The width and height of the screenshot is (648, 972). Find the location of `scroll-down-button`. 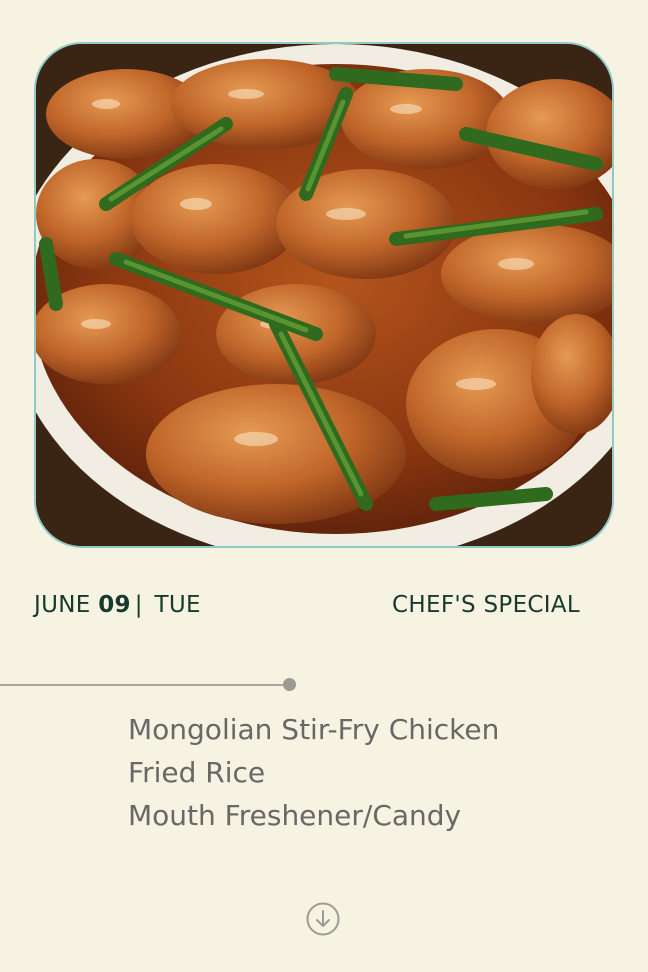

scroll-down-button is located at coordinates (323, 919).